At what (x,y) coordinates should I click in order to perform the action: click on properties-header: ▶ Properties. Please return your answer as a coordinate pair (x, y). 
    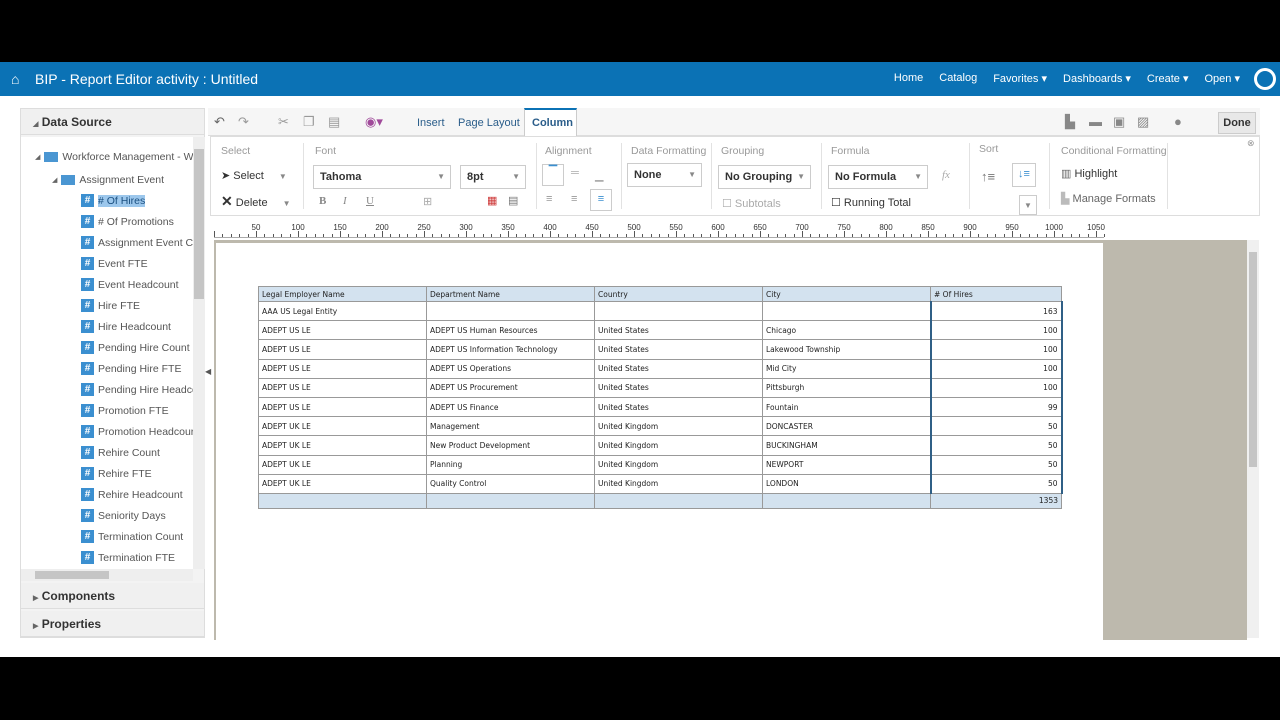
    Looking at the image, I should click on (112, 624).